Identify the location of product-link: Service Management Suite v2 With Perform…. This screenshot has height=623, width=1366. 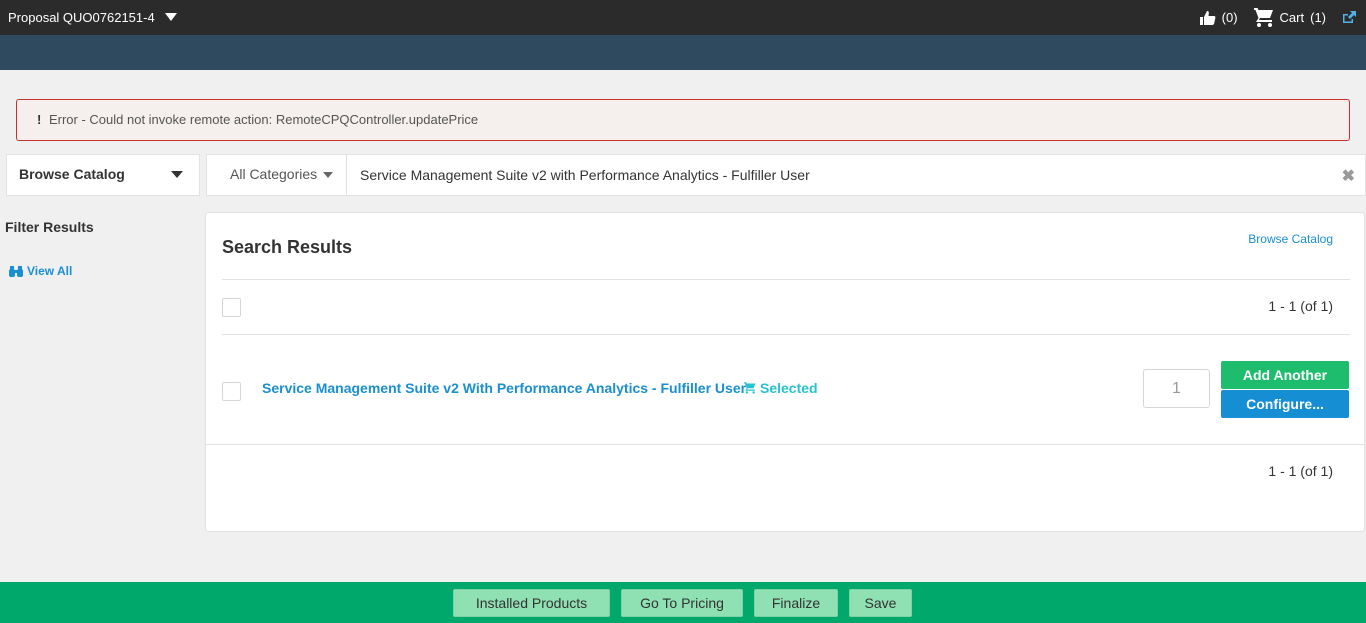
(504, 388).